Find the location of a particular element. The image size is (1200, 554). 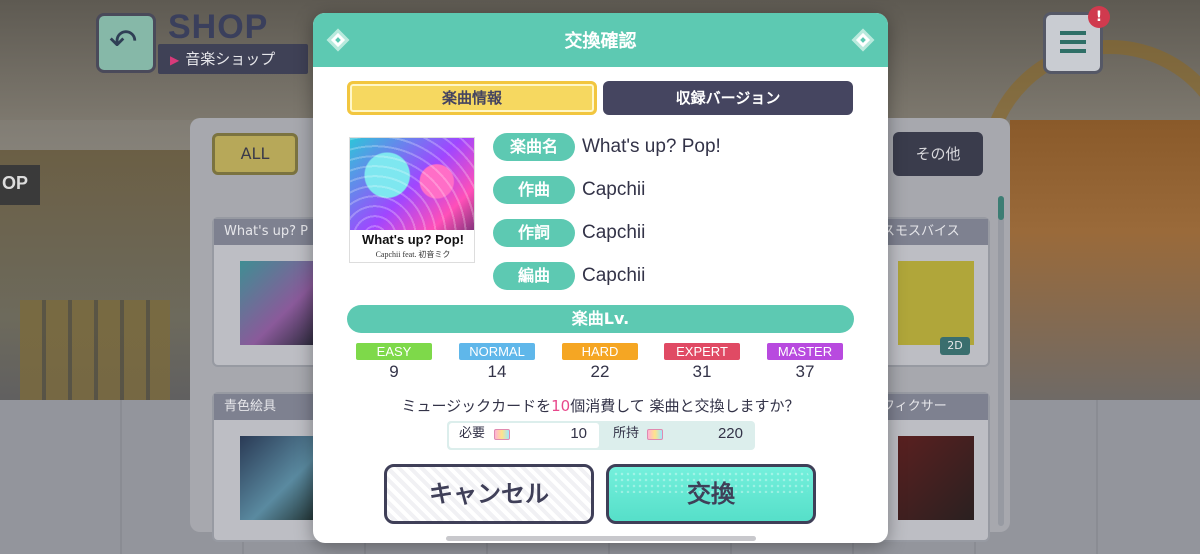

song-card: スモスバイス 2D is located at coordinates (930, 292).